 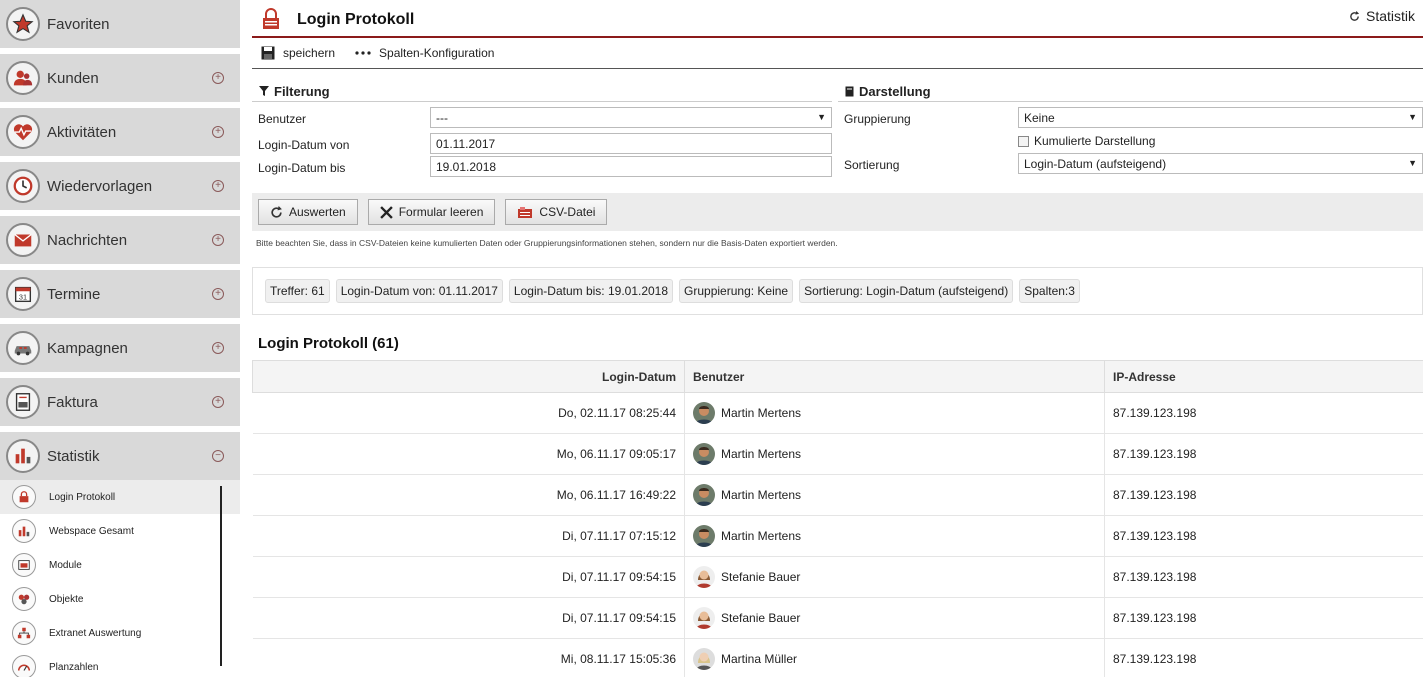 What do you see at coordinates (24, 666) in the screenshot?
I see `gauge-icon` at bounding box center [24, 666].